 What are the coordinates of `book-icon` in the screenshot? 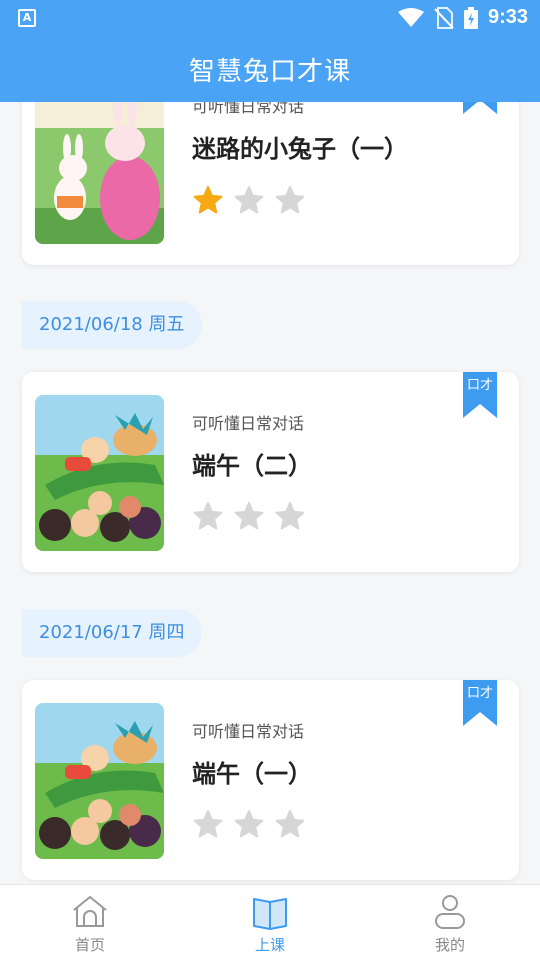 It's located at (270, 914).